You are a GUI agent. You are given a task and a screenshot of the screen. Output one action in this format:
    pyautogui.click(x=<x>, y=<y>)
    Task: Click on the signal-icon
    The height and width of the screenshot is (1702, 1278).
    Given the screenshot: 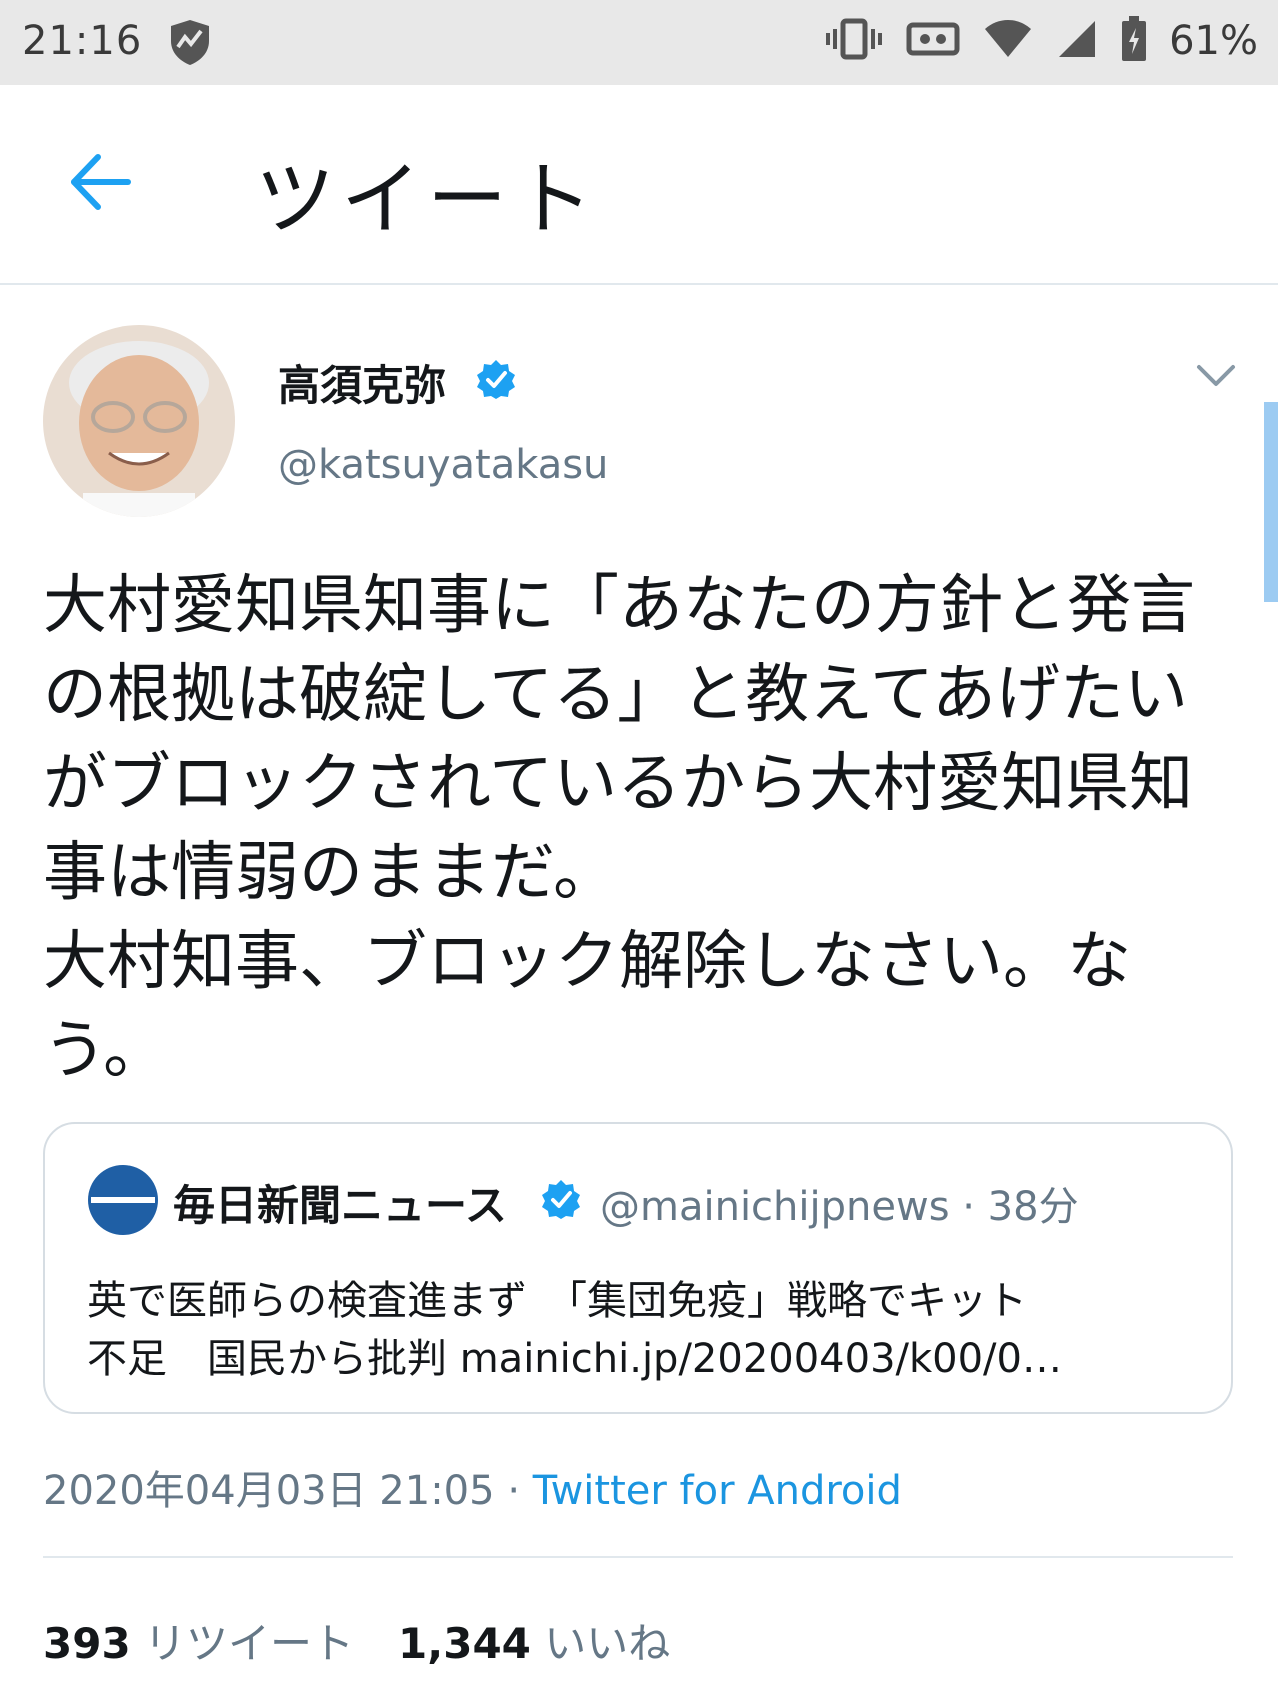 What is the action you would take?
    pyautogui.click(x=1077, y=41)
    